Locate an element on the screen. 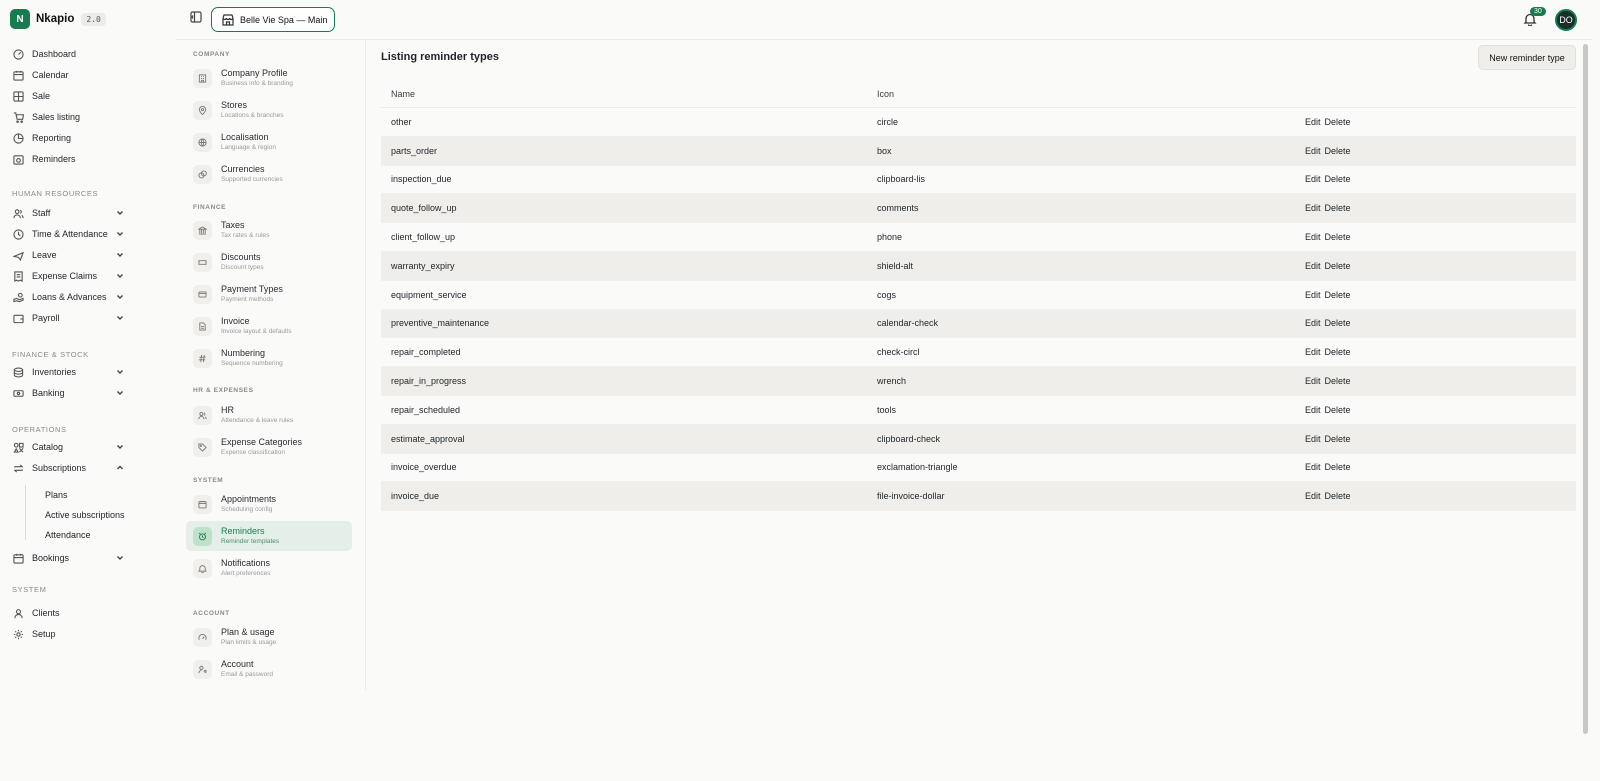  sidebar-item-clients: Clients is located at coordinates (73, 613).